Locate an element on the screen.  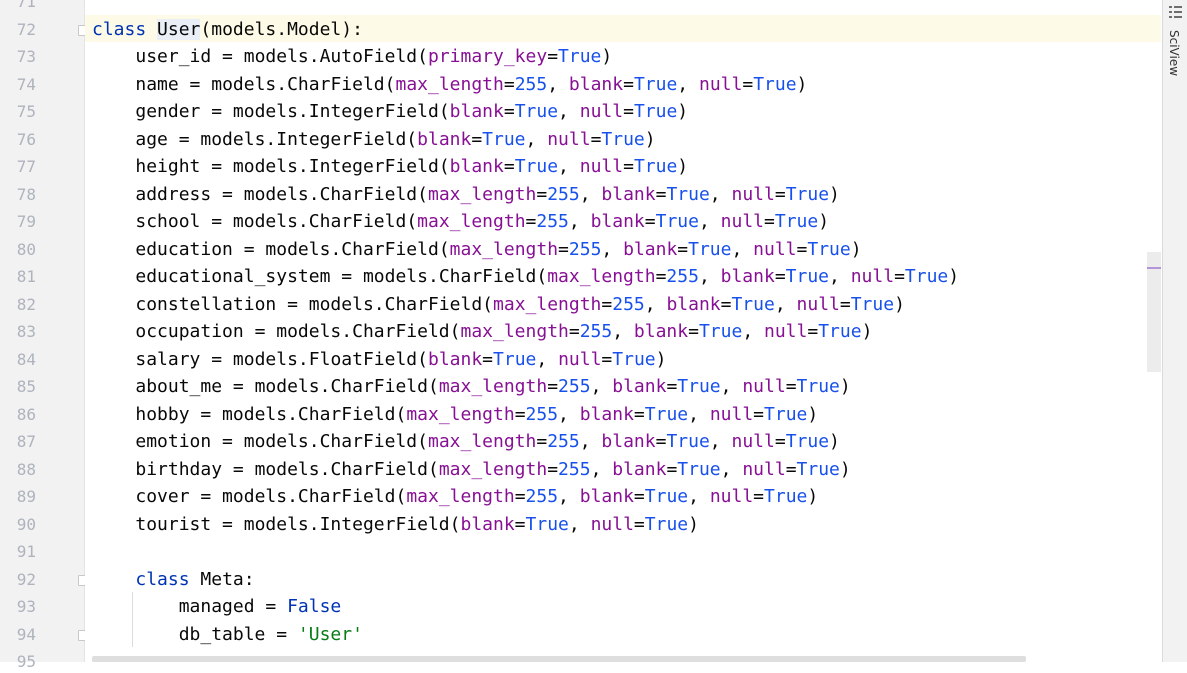
code-line: db_table = 'User' is located at coordinates (623, 634).